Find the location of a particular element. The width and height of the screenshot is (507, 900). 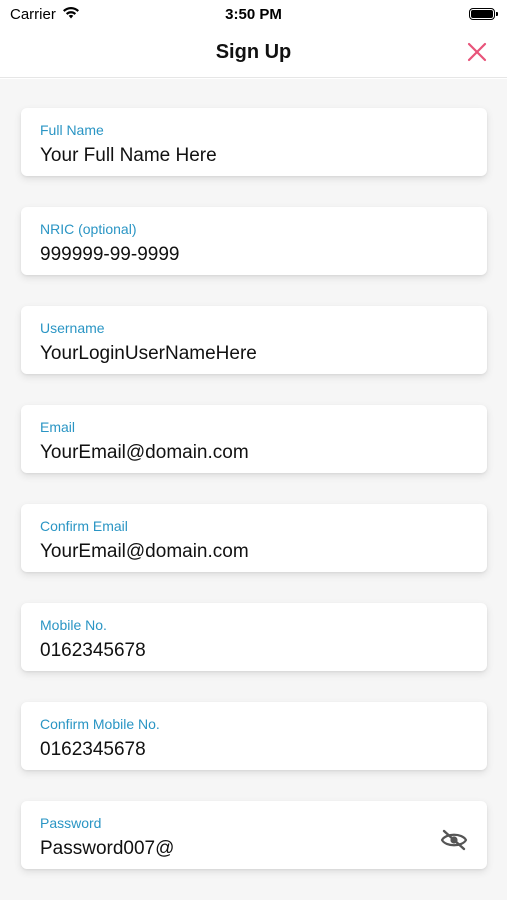

password-input is located at coordinates (240, 849).